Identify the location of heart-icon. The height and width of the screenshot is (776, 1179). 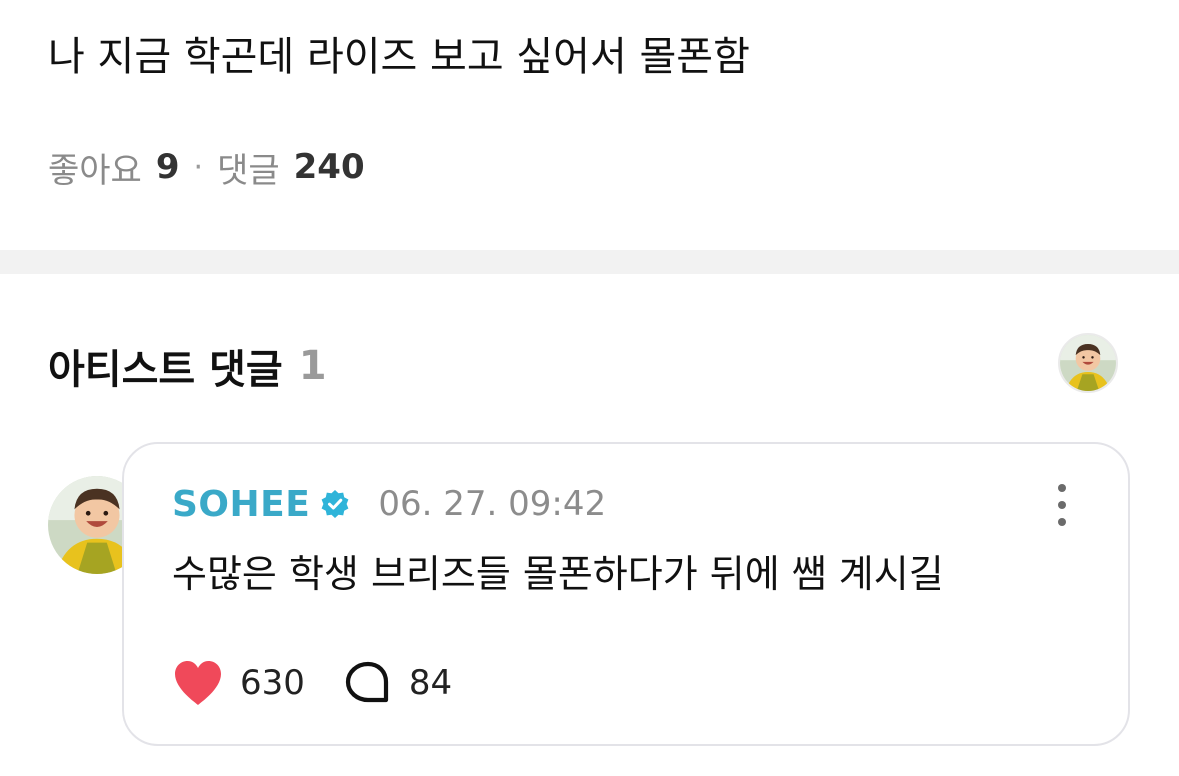
(198, 683).